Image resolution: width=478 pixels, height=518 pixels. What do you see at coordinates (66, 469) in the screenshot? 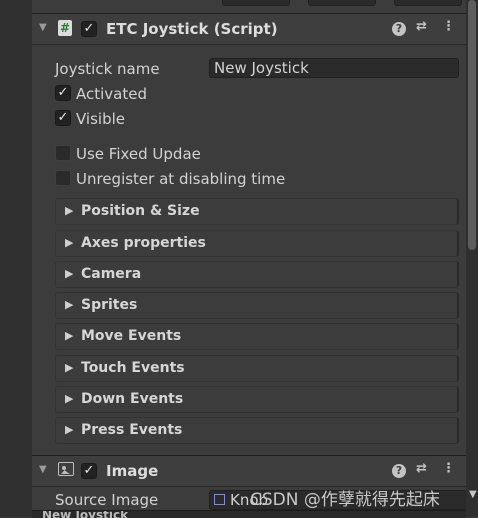
I see `image-component-icon` at bounding box center [66, 469].